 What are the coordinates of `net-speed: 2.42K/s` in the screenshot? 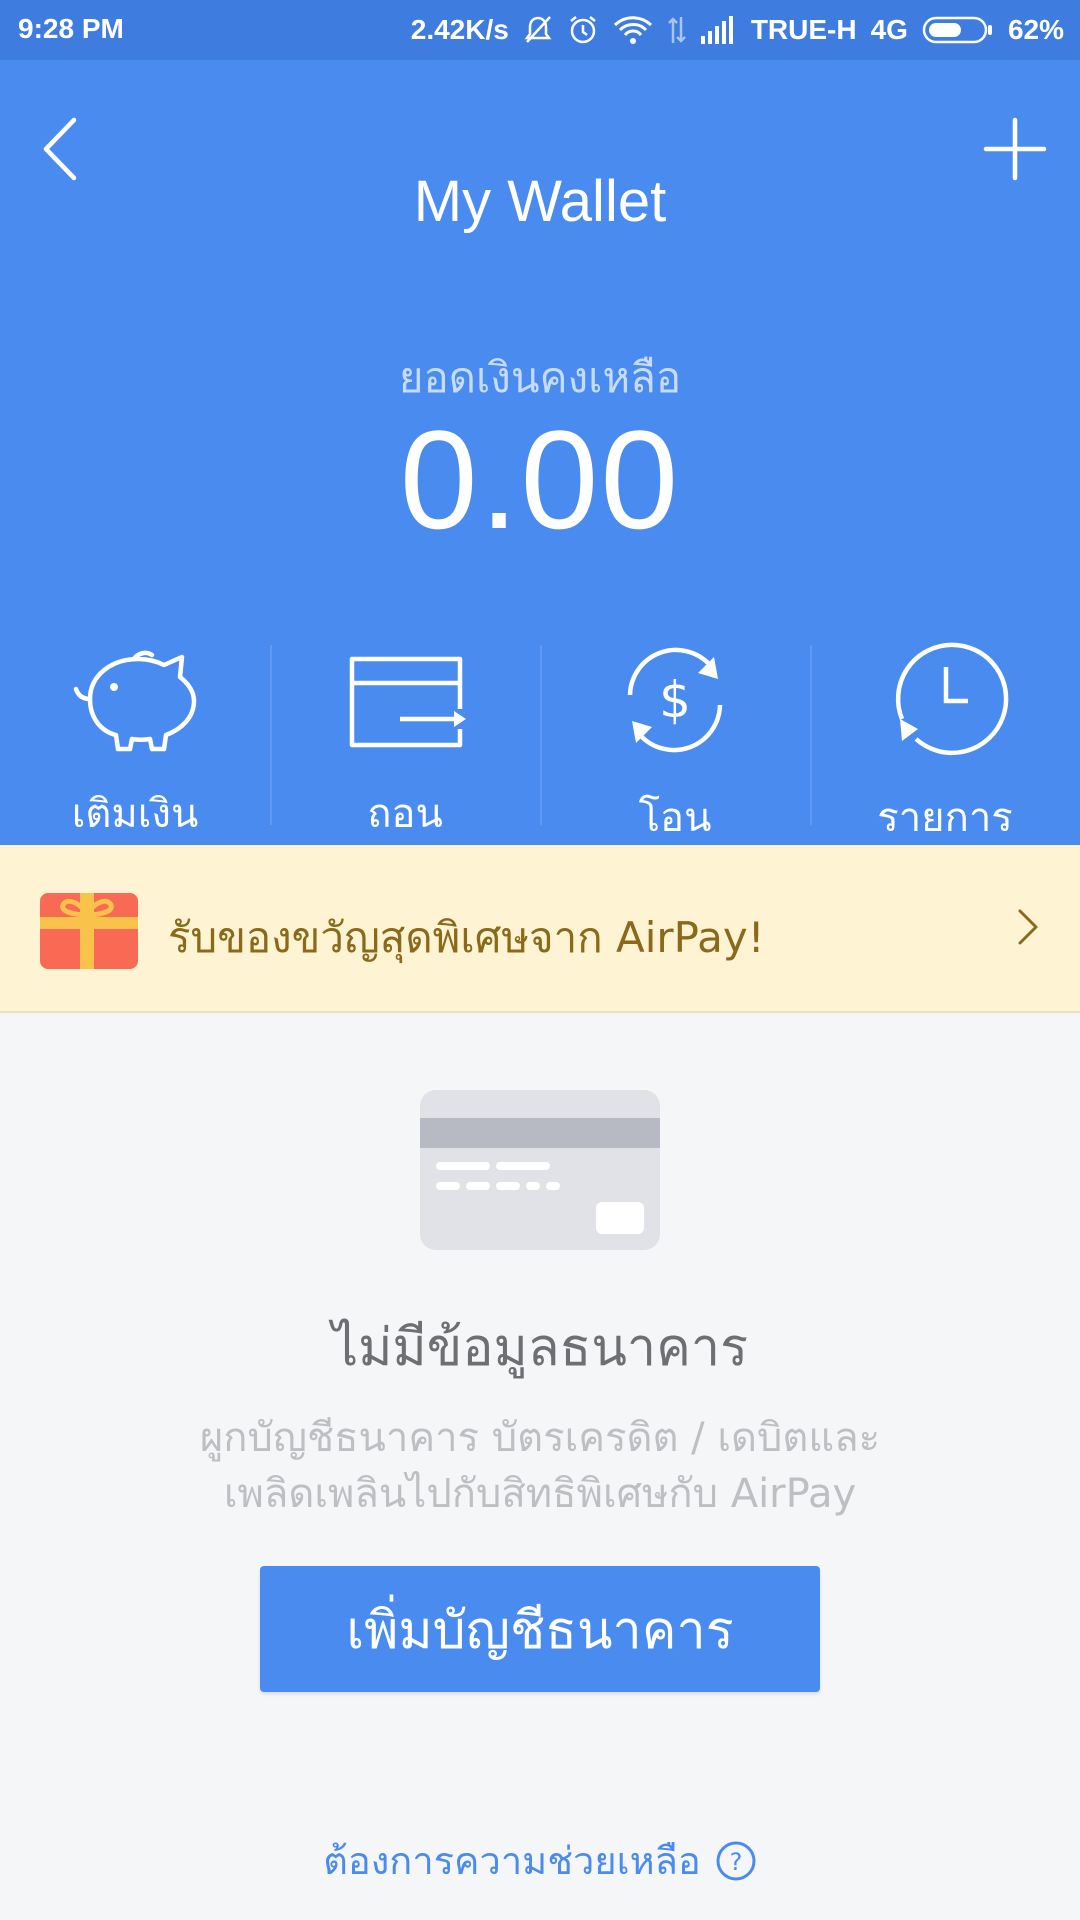 It's located at (459, 29).